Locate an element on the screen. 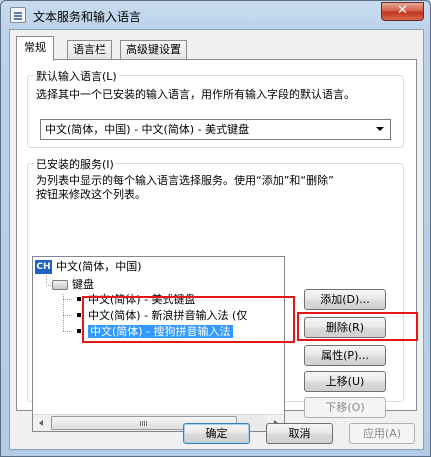  default-language-description: 选择其中一个已安装的输入语言，用作所有输入字段的默认语言。 is located at coordinates (195, 94).